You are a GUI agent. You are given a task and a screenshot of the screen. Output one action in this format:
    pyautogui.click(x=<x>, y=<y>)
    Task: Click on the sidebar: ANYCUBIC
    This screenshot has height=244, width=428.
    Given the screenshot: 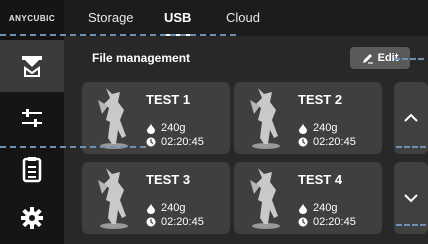 What is the action you would take?
    pyautogui.click(x=32, y=122)
    